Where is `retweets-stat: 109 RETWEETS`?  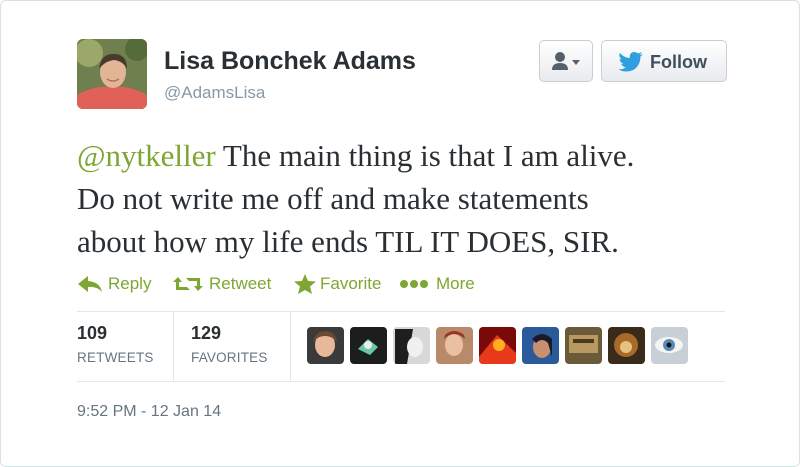 retweets-stat: 109 RETWEETS is located at coordinates (115, 344).